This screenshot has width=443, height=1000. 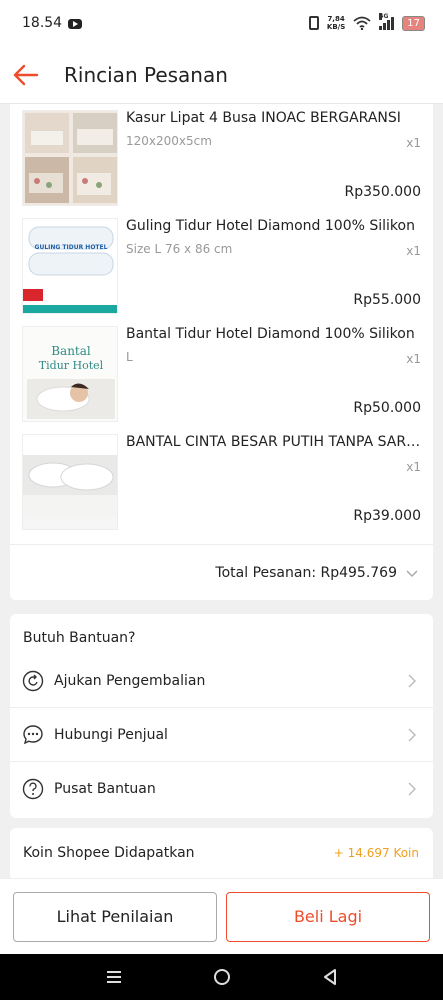 What do you see at coordinates (71, 365) in the screenshot?
I see `thumb-bantal-line2: Tidur Hotel` at bounding box center [71, 365].